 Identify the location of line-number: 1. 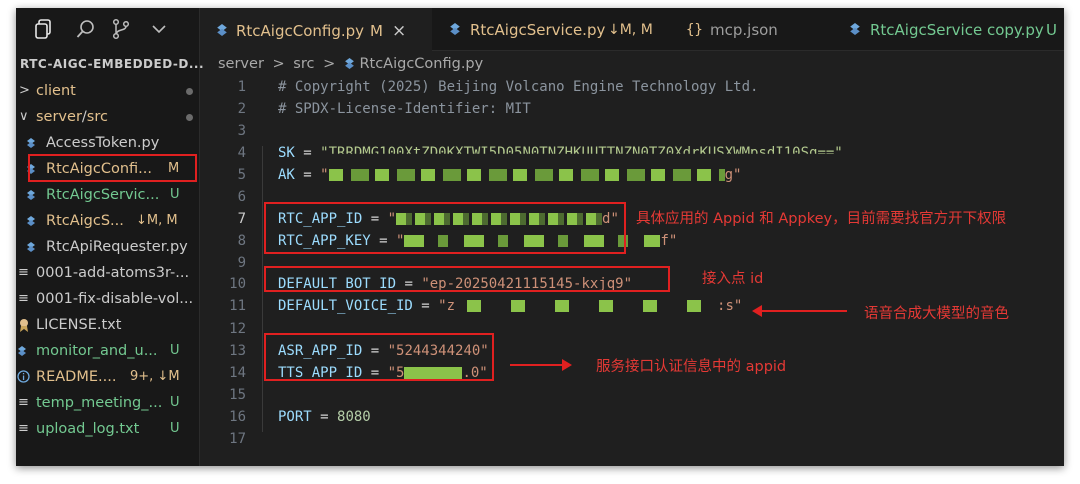
(241, 87).